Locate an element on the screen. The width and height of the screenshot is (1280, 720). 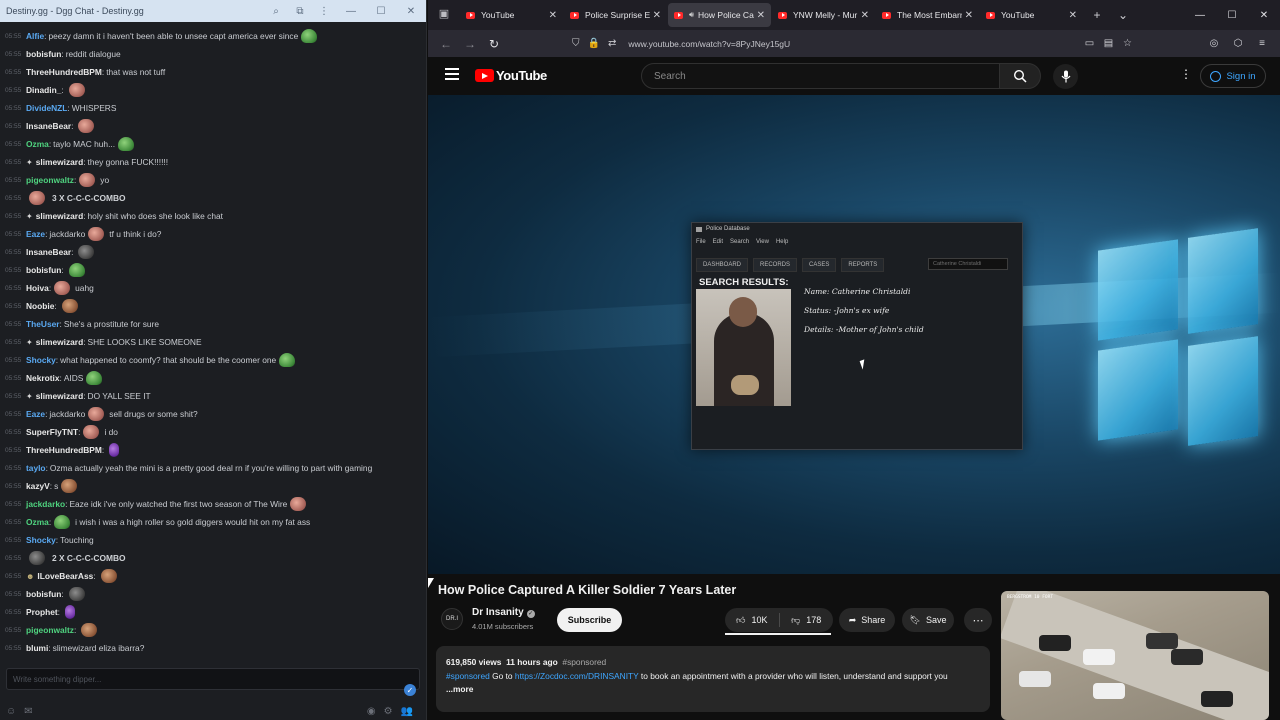
whisper-icon: ✉ is located at coordinates (28, 711).